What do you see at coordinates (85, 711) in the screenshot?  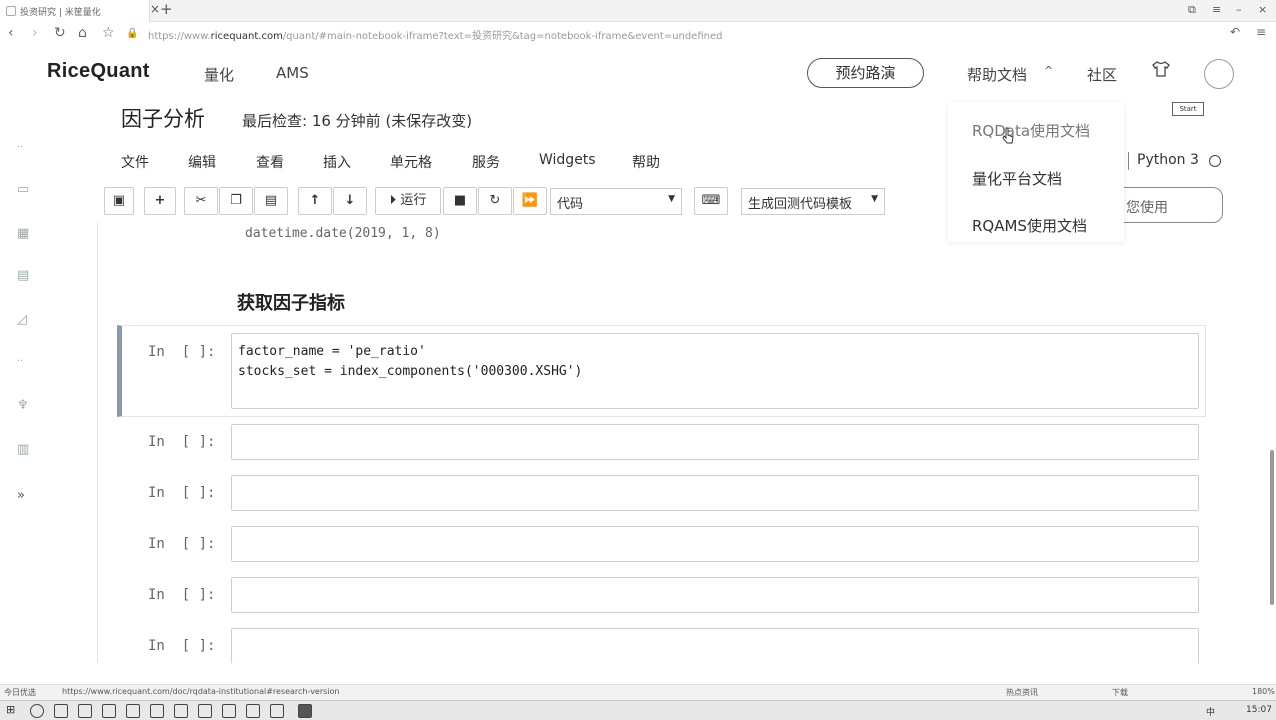 I see `browser-app-icon` at bounding box center [85, 711].